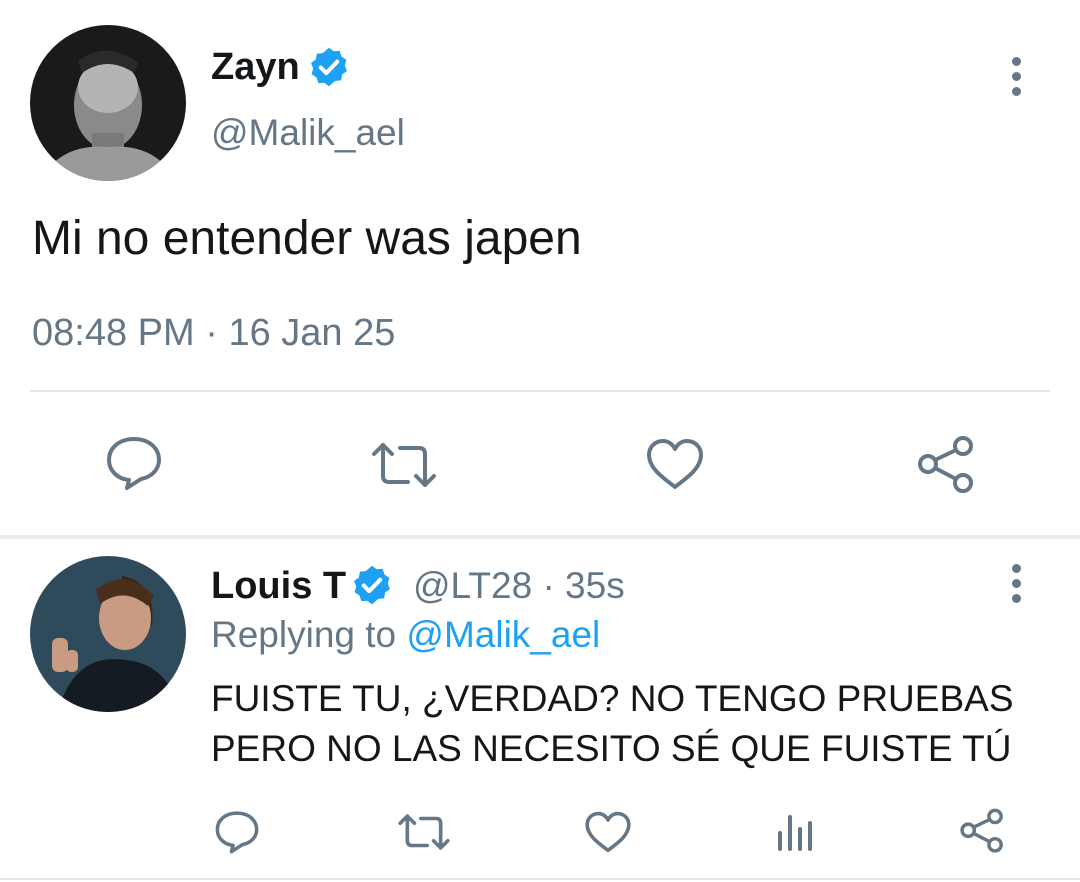  What do you see at coordinates (611, 748) in the screenshot?
I see `reply-text-line-2: PERO NO LAS NECESITO SÉ QUE FUISTE TÚ` at bounding box center [611, 748].